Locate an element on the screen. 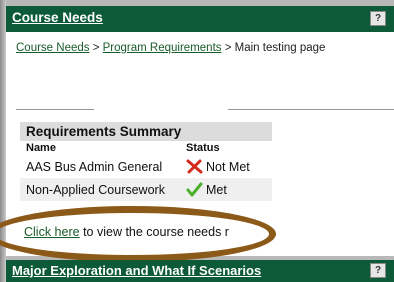 The width and height of the screenshot is (394, 282). course-needs-title-link: Course Needs is located at coordinates (57, 17).